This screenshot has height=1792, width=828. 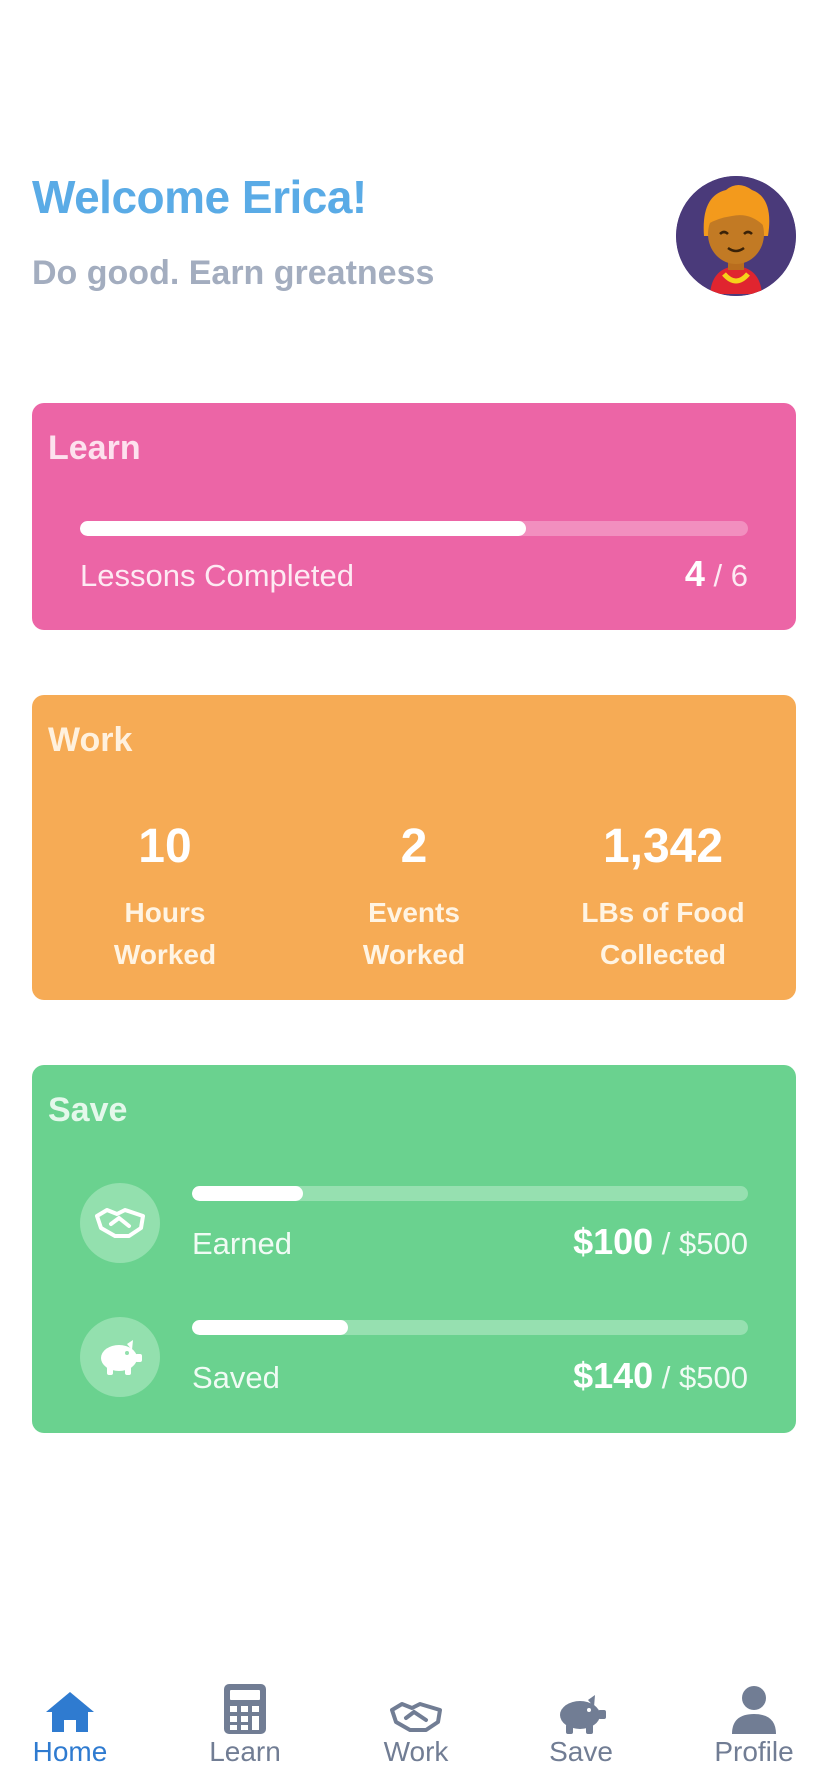 What do you see at coordinates (414, 245) in the screenshot?
I see `header: Welcome Erica! Do good. Earn greatness` at bounding box center [414, 245].